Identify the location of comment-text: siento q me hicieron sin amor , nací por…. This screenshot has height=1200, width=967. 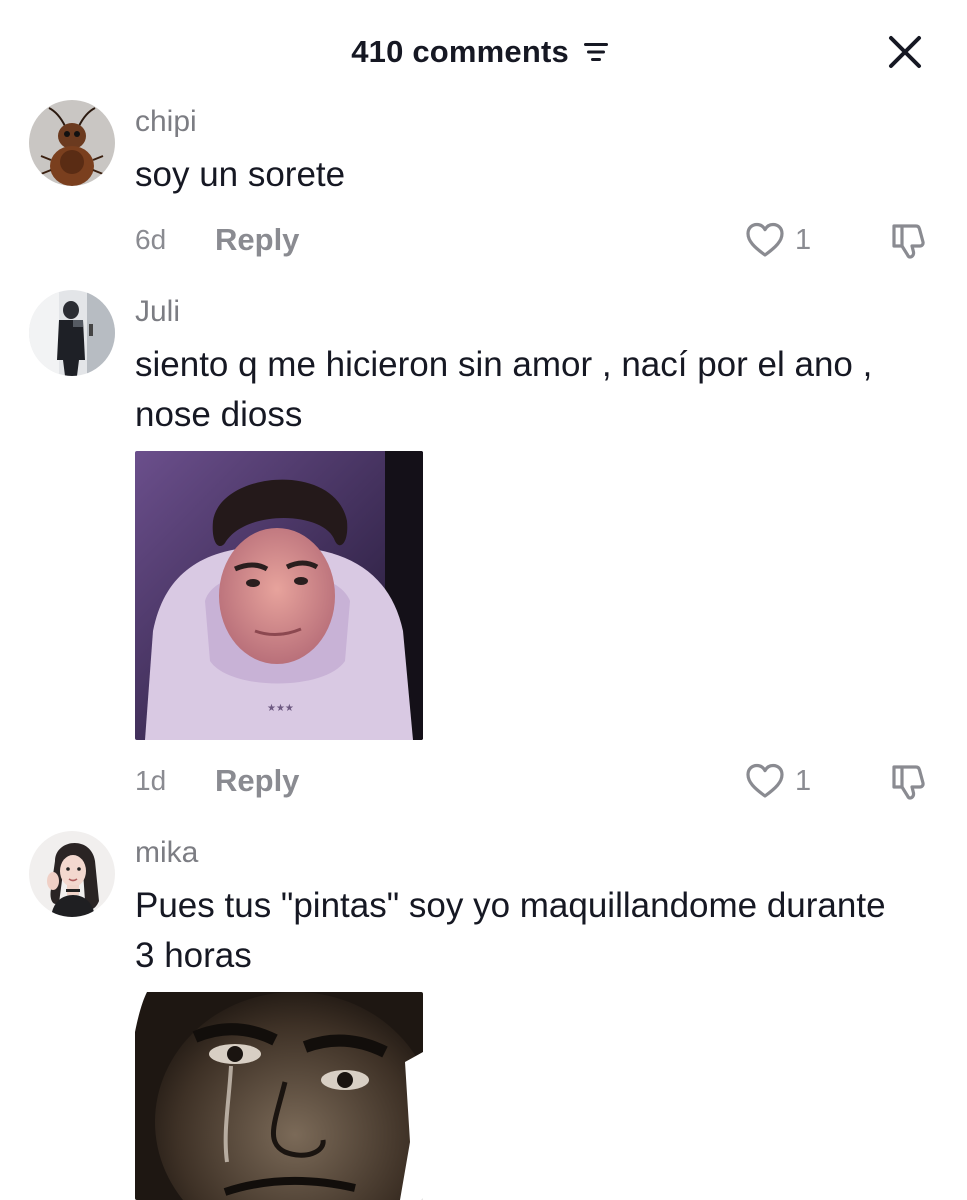
(504, 389).